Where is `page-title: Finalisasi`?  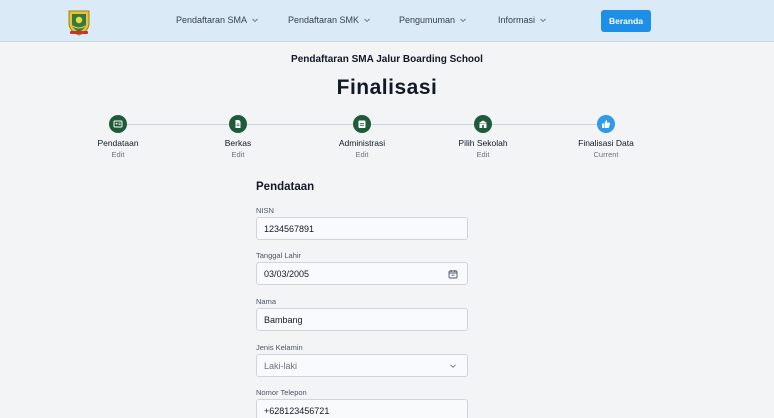
page-title: Finalisasi is located at coordinates (387, 87).